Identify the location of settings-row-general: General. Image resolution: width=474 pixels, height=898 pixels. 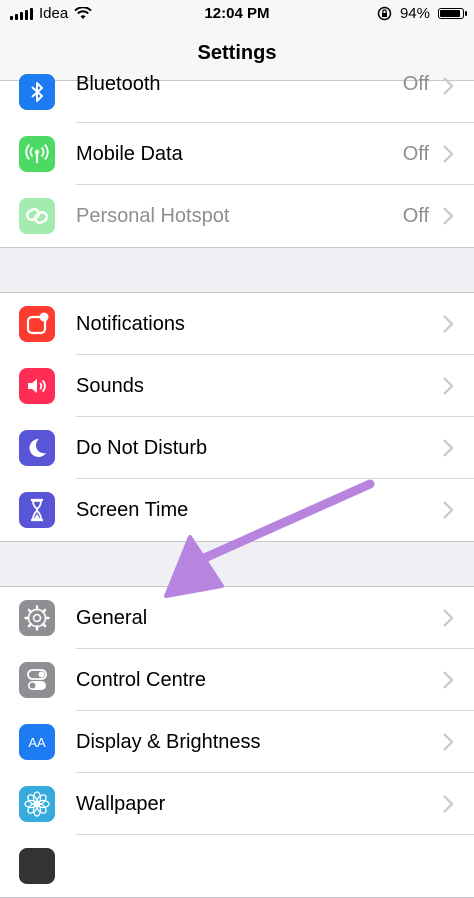
(237, 618).